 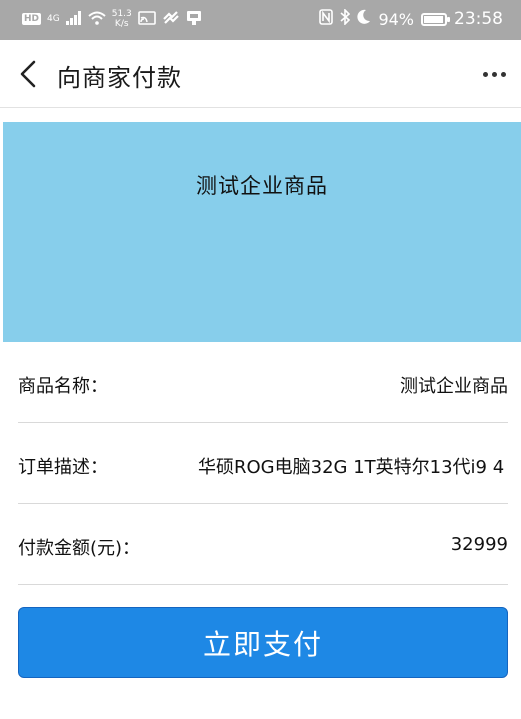 What do you see at coordinates (351, 467) in the screenshot?
I see `order-desc-value: 华硕ROG电脑32G 1T英特尔13代i9 4` at bounding box center [351, 467].